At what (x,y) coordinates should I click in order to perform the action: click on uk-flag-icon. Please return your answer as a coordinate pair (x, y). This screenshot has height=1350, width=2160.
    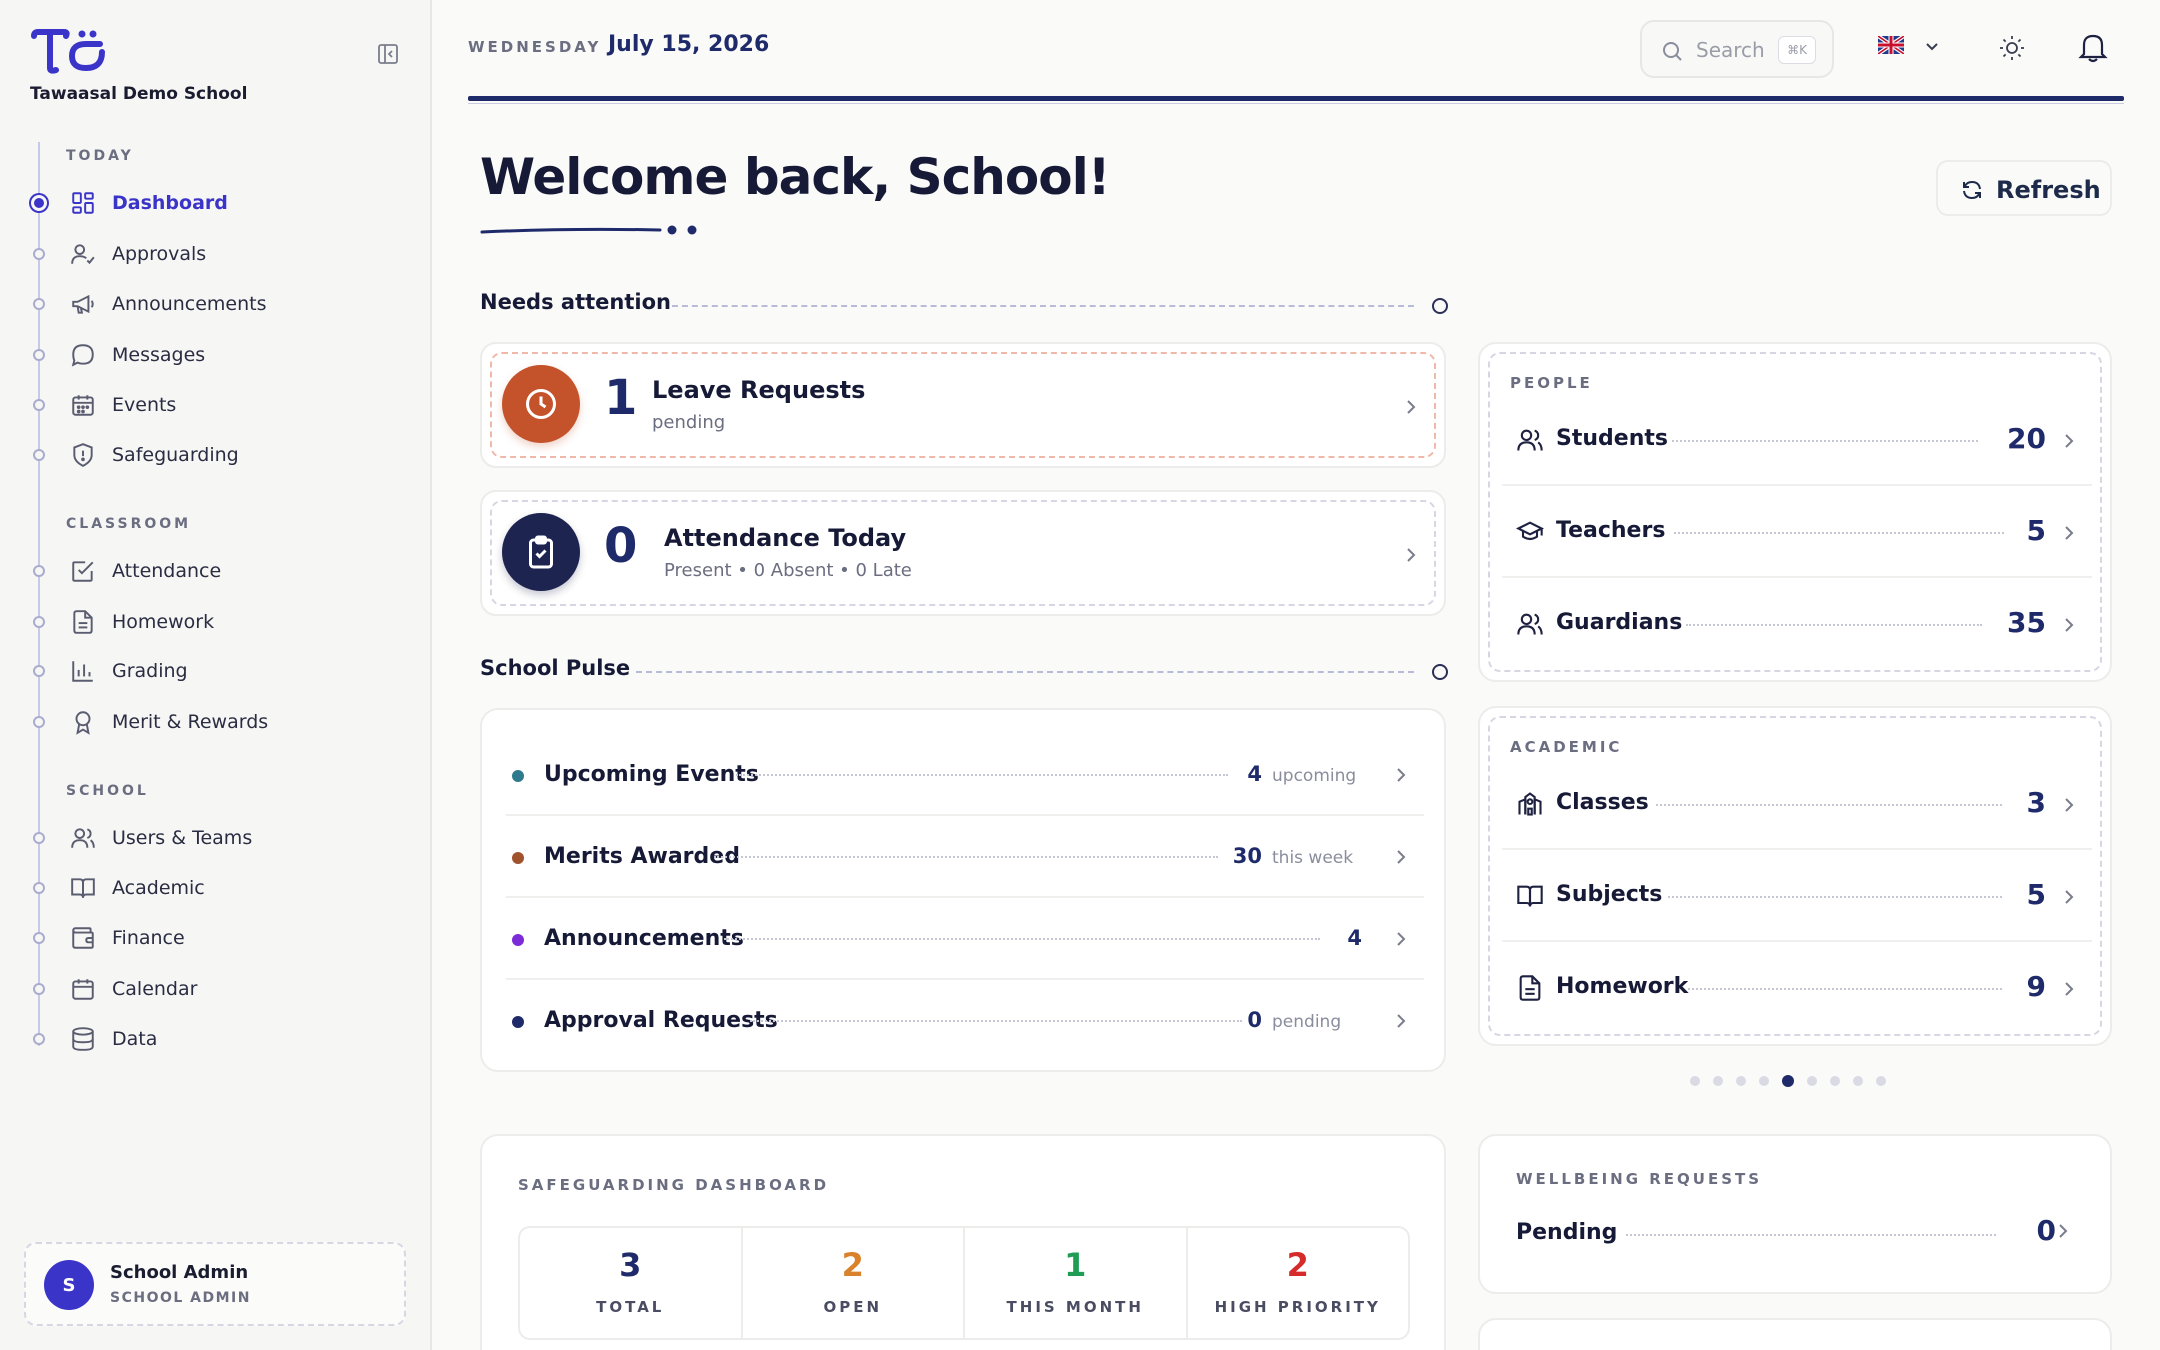
    Looking at the image, I should click on (1891, 45).